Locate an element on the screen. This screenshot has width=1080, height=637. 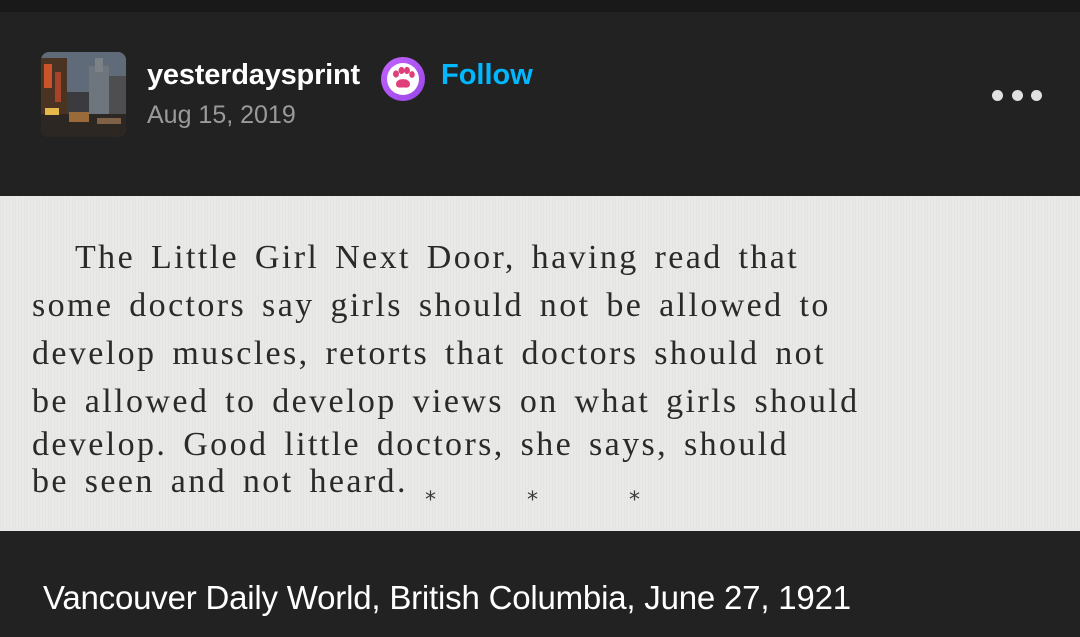
follow-button: Follow is located at coordinates (487, 75).